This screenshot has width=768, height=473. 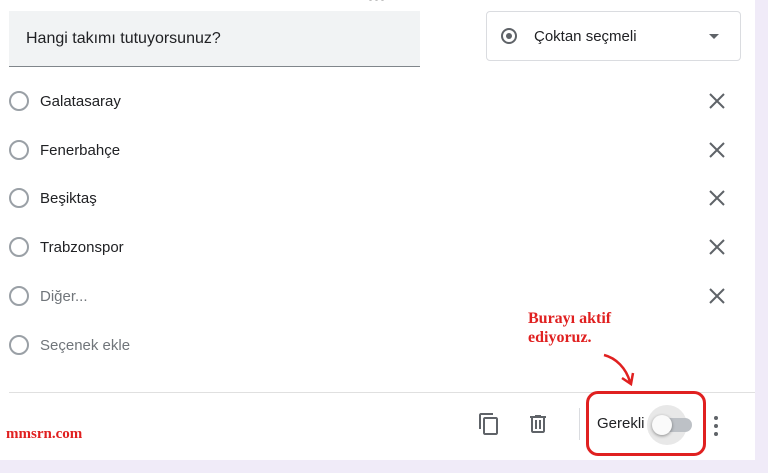 What do you see at coordinates (716, 426) in the screenshot?
I see `more-vert-icon` at bounding box center [716, 426].